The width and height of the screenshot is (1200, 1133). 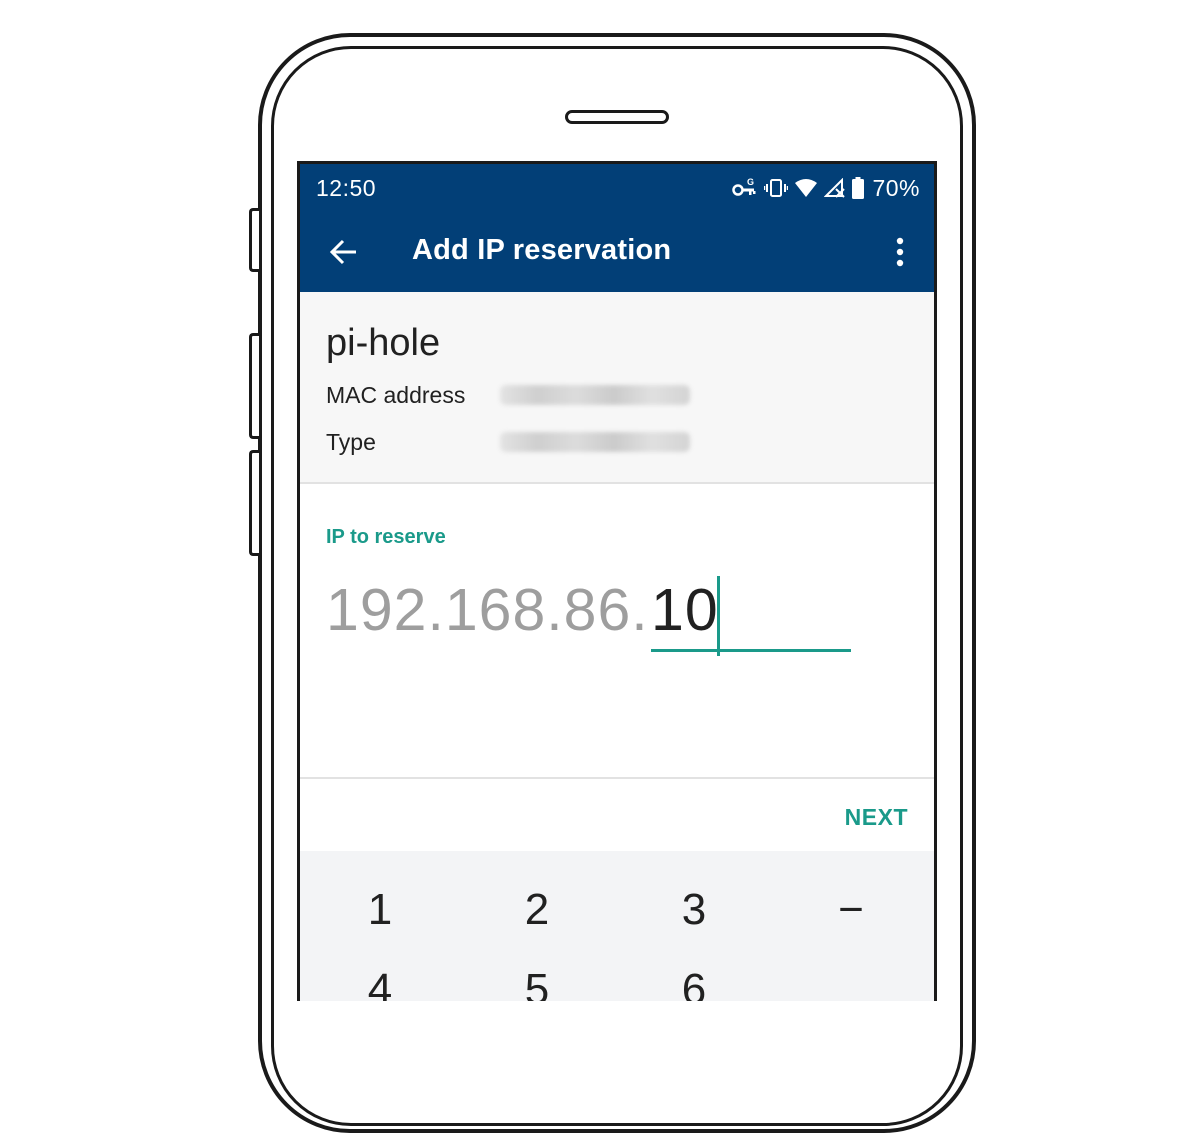 I want to click on status-bar: 12:50 G 70%, so click(x=617, y=188).